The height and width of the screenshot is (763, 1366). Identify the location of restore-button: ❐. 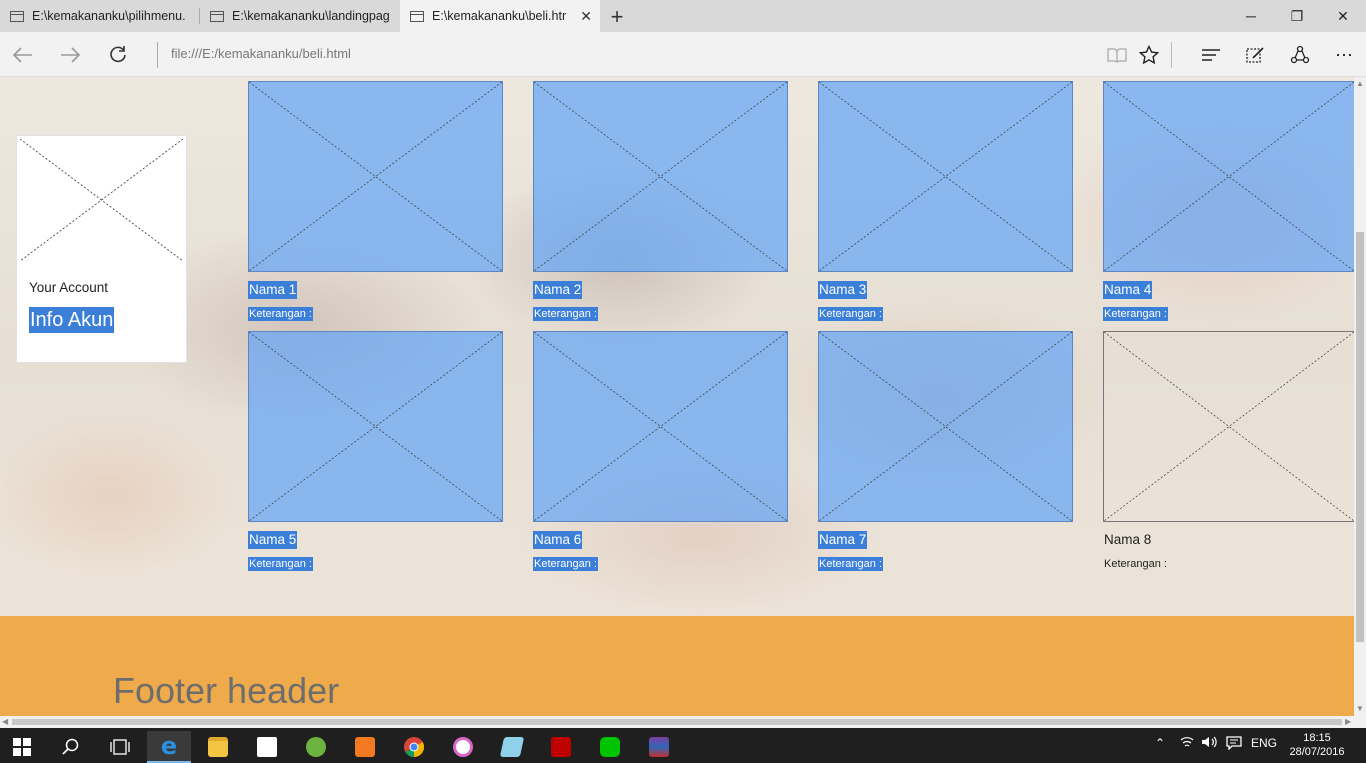
(1297, 16).